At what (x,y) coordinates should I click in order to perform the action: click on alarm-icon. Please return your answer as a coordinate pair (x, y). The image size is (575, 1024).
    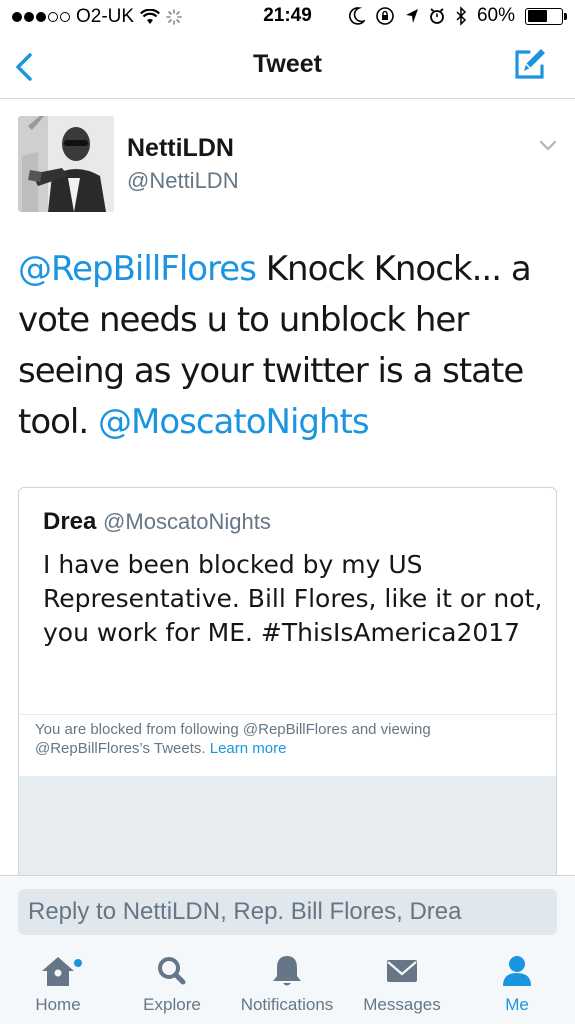
    Looking at the image, I should click on (437, 16).